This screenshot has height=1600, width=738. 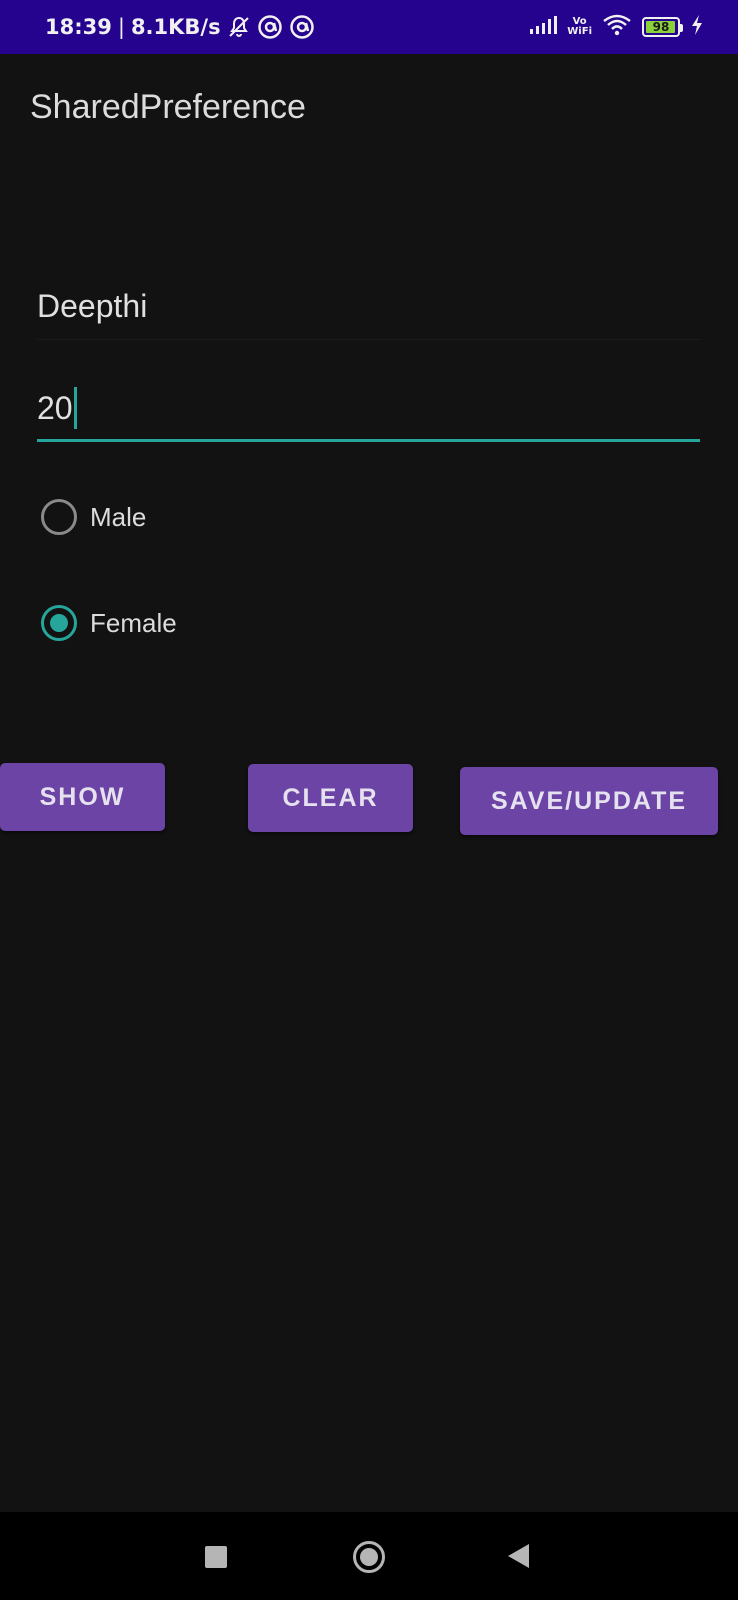 I want to click on radio-female: Female, so click(x=109, y=623).